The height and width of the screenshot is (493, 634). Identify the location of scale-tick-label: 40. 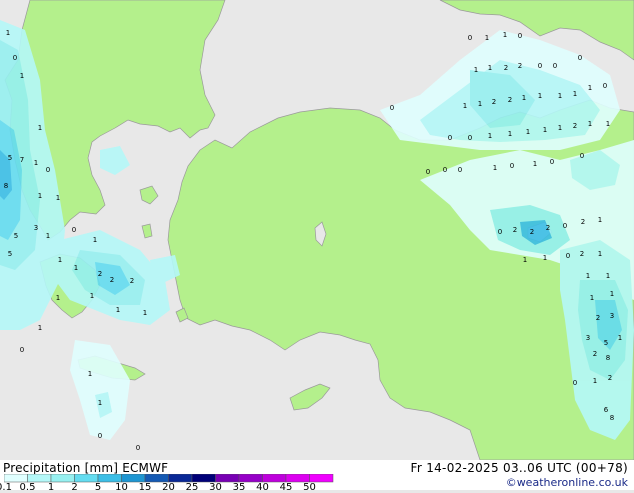
(262, 487).